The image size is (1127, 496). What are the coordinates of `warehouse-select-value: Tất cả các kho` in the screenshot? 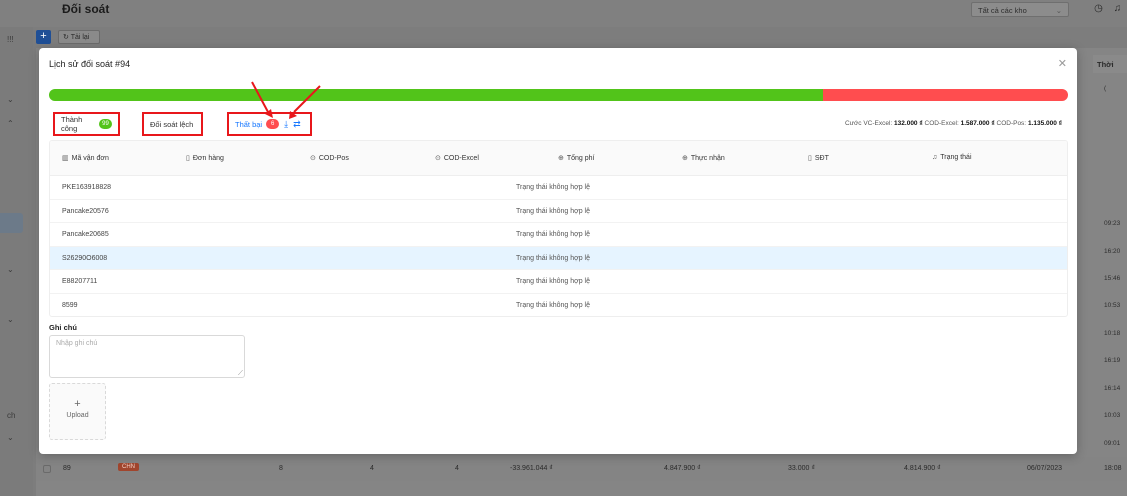 It's located at (1002, 10).